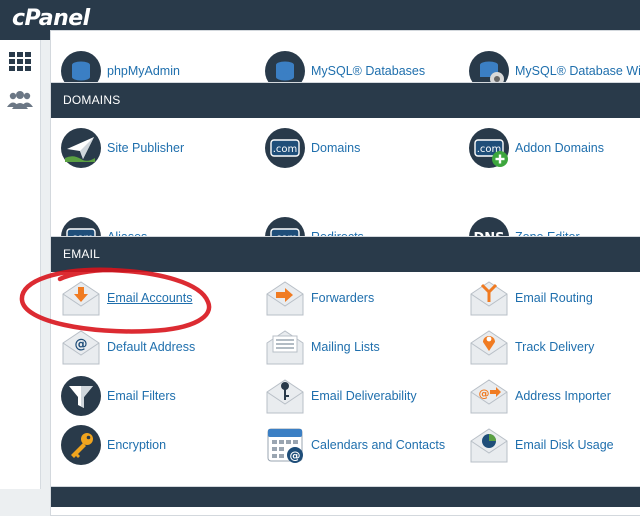 Image resolution: width=640 pixels, height=516 pixels. Describe the element at coordinates (81, 396) in the screenshot. I see `funnel-icon` at that location.